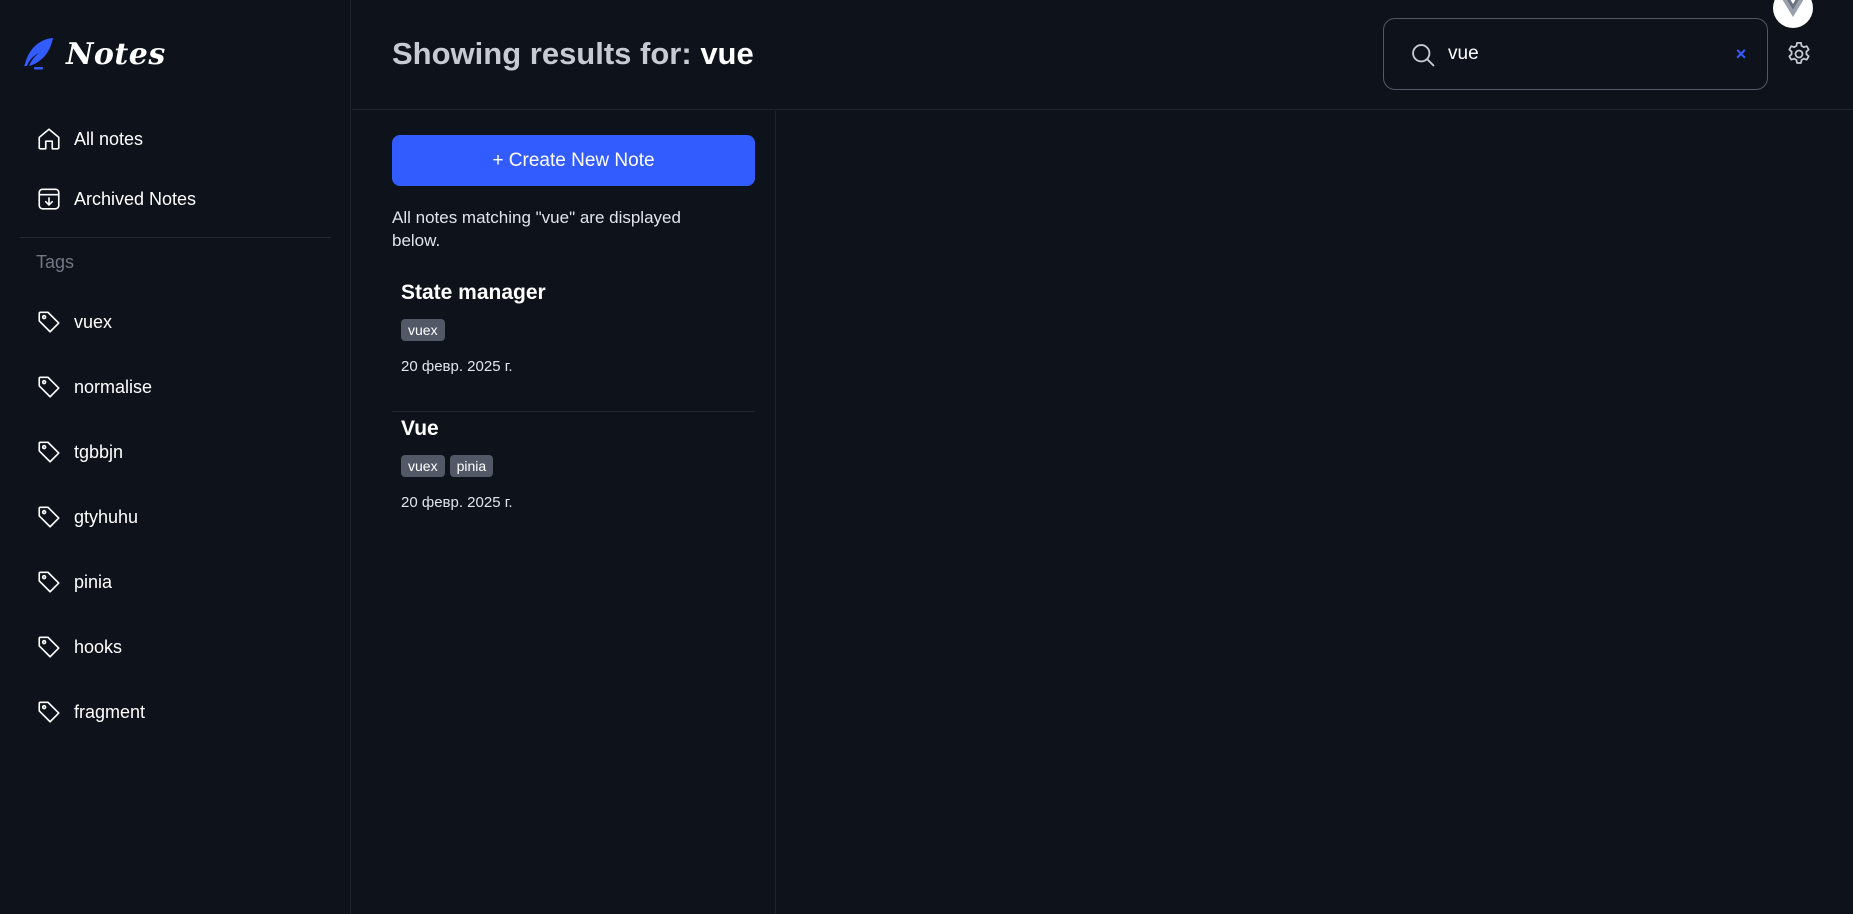 The image size is (1853, 914). What do you see at coordinates (110, 711) in the screenshot?
I see `tag-label: fragment` at bounding box center [110, 711].